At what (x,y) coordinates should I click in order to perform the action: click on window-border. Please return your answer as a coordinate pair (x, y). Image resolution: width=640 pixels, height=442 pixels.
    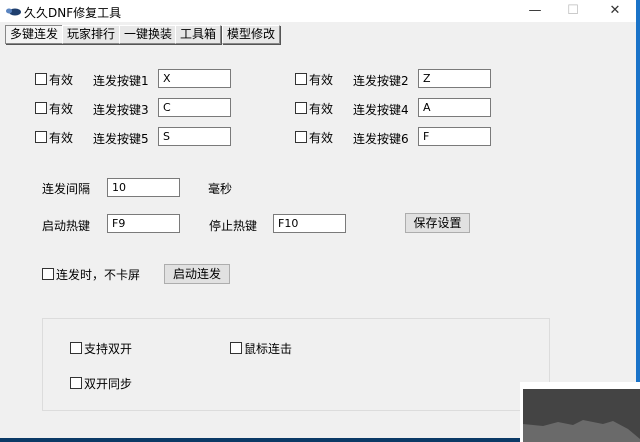
    Looking at the image, I should click on (638, 221).